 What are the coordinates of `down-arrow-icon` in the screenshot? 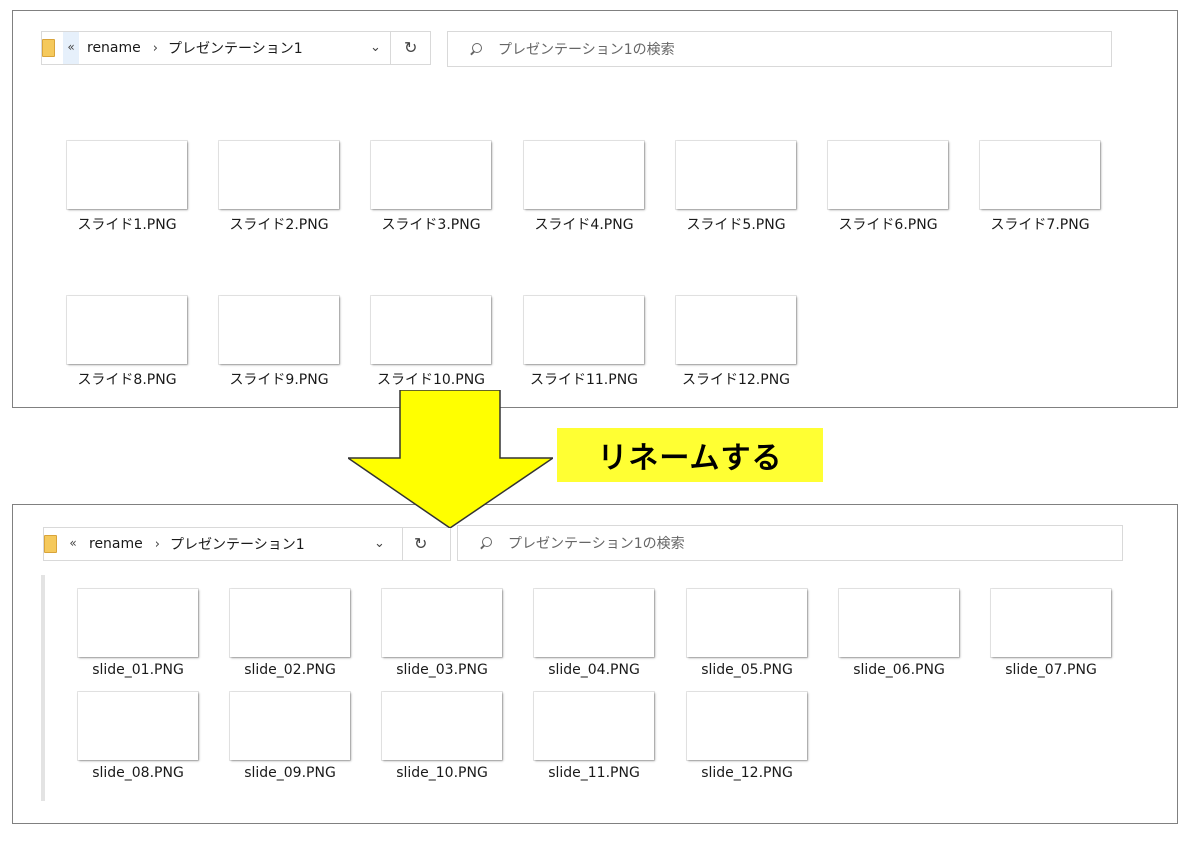 It's located at (450, 459).